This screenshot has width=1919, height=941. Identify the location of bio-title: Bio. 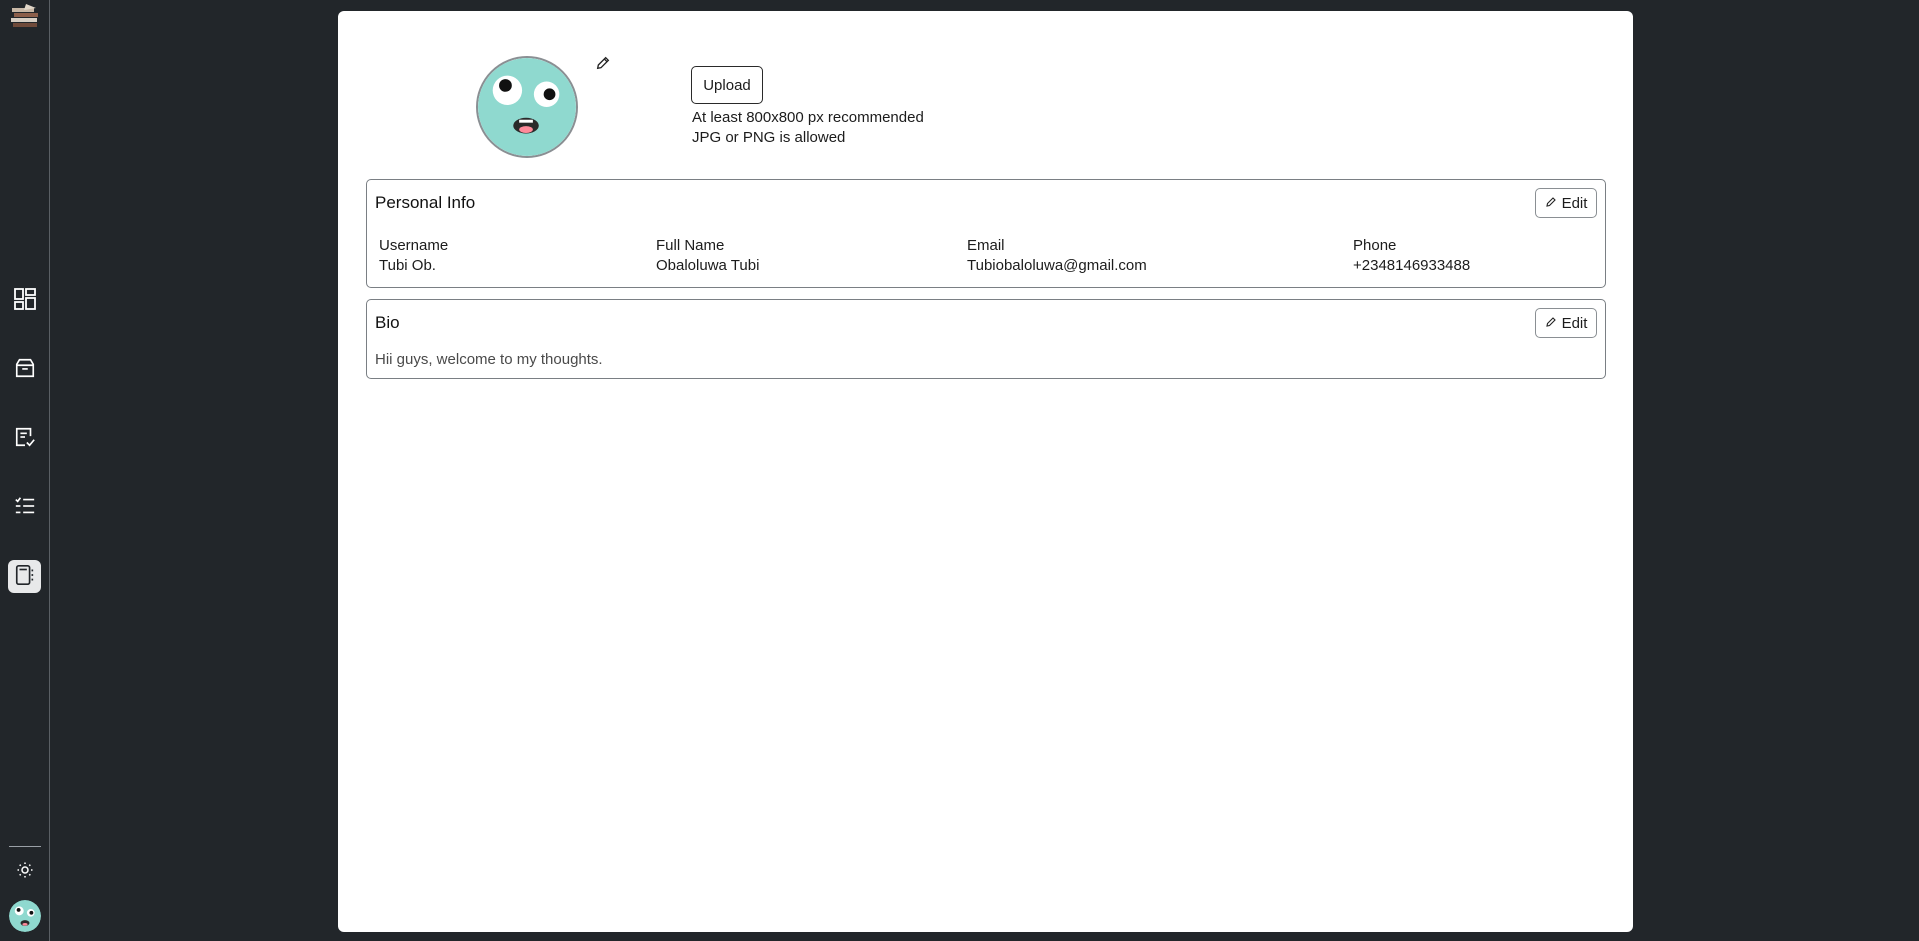
(387, 322).